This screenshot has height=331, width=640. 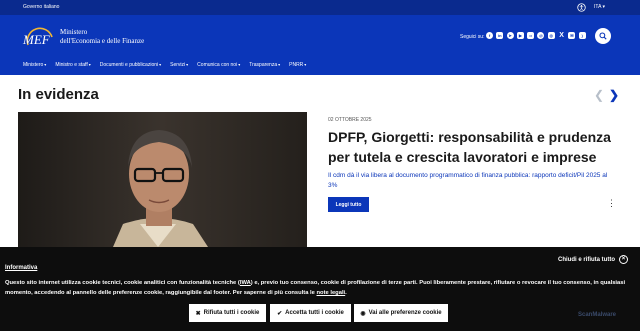 I want to click on close-icon: ✖, so click(x=198, y=313).